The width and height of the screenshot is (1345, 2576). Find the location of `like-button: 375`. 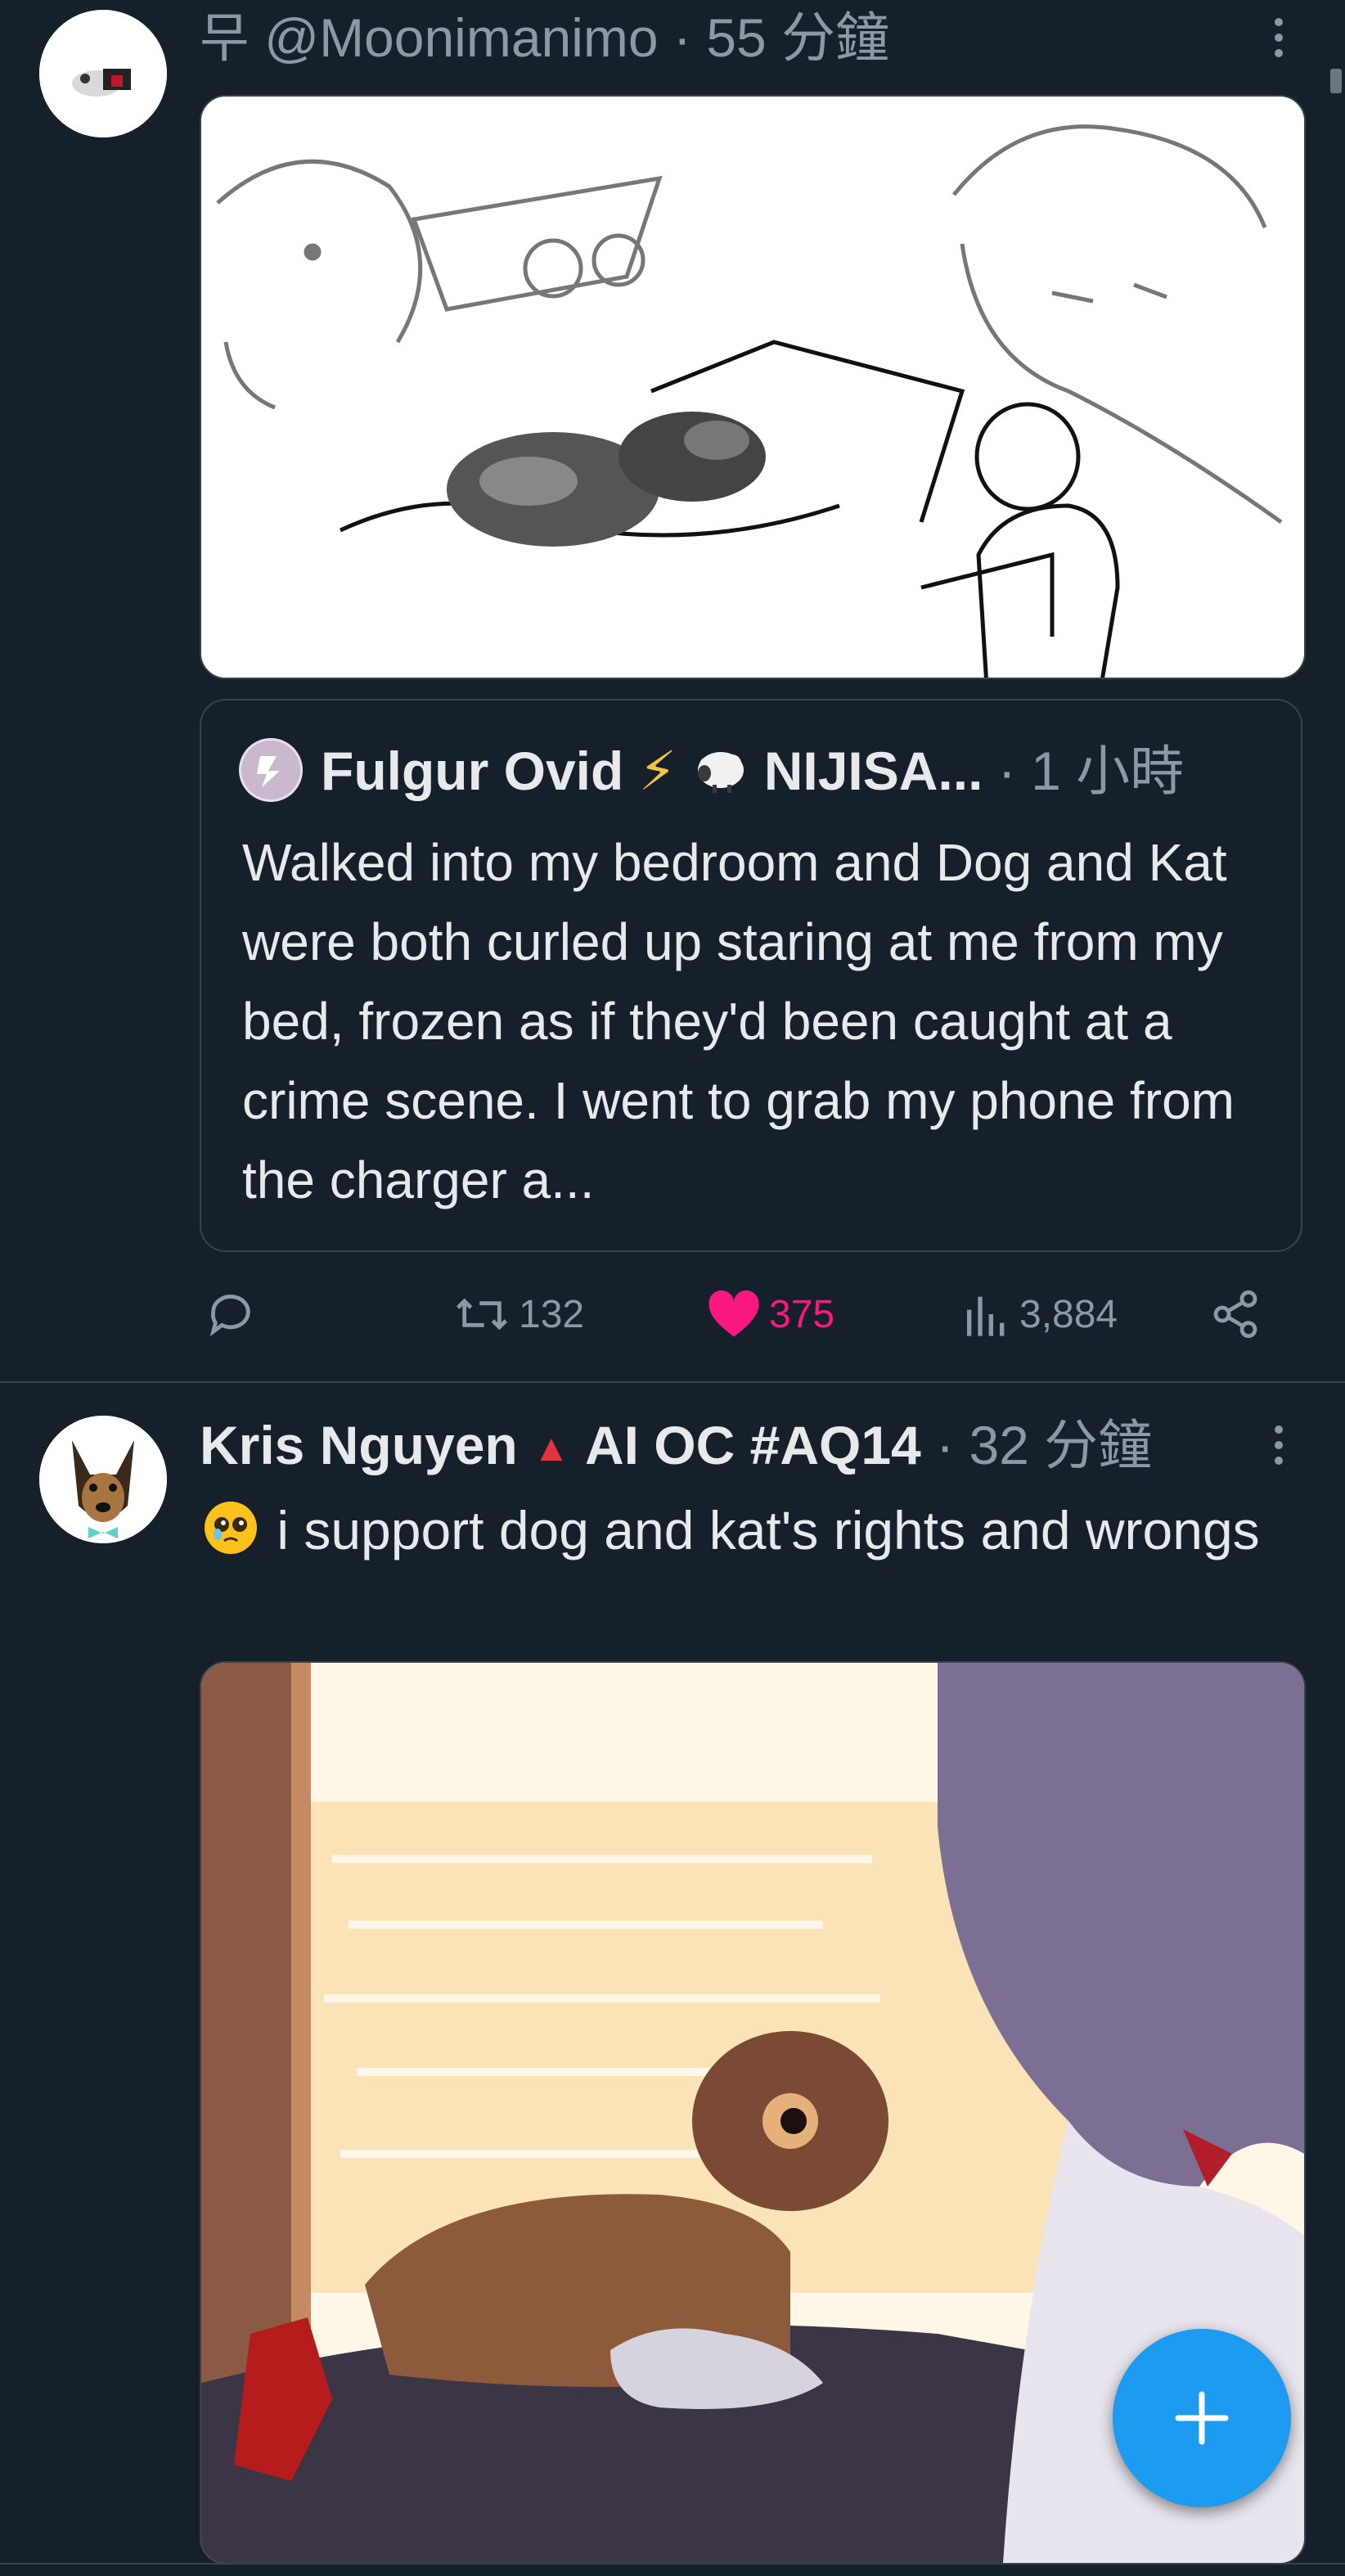

like-button: 375 is located at coordinates (770, 1314).